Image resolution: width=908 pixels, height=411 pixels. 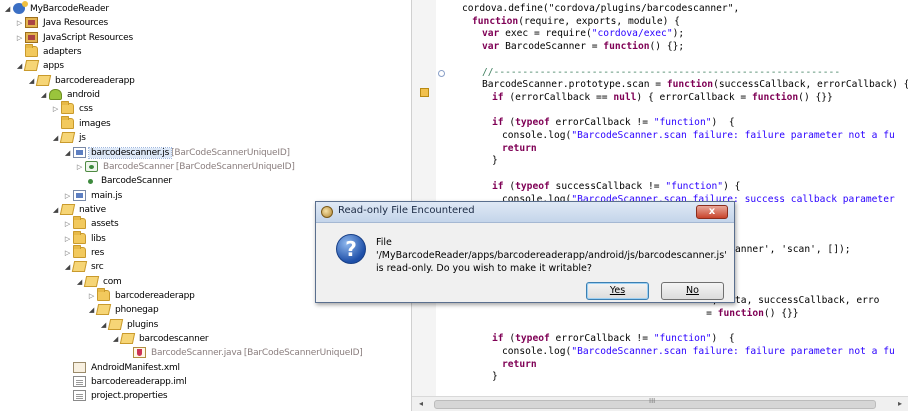 I want to click on no-button-label: No, so click(x=692, y=290).